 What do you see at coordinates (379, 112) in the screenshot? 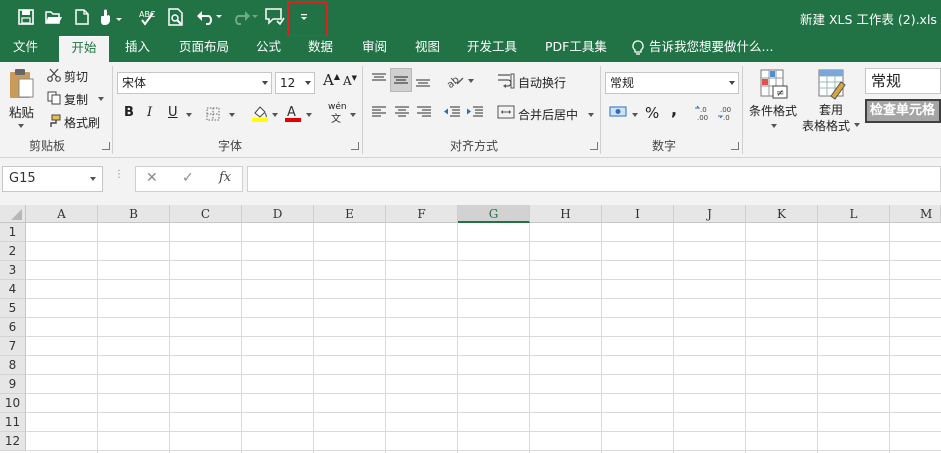
I see `align-left-icon` at bounding box center [379, 112].